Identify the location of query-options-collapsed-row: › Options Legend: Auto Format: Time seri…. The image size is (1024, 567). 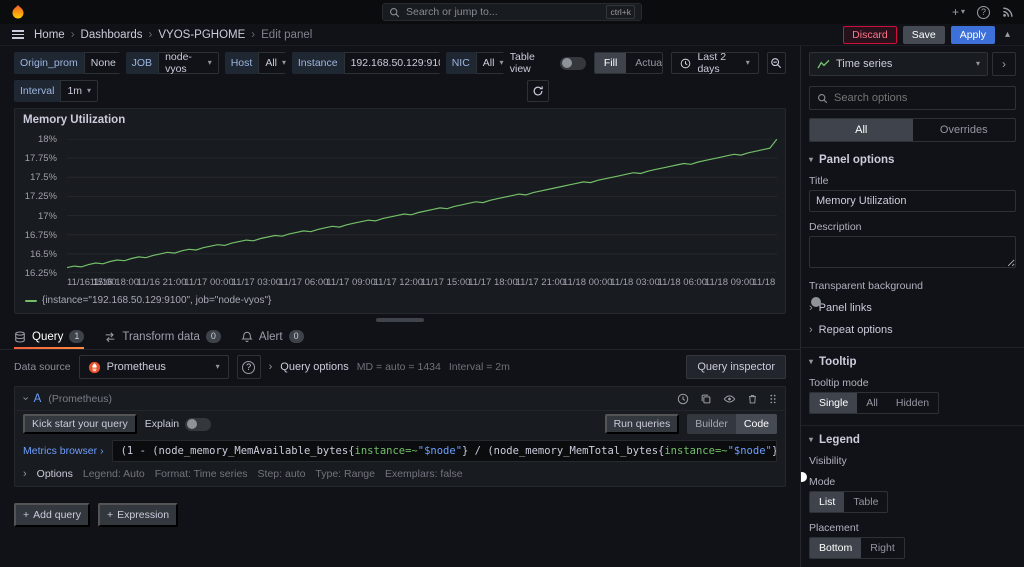
(400, 475).